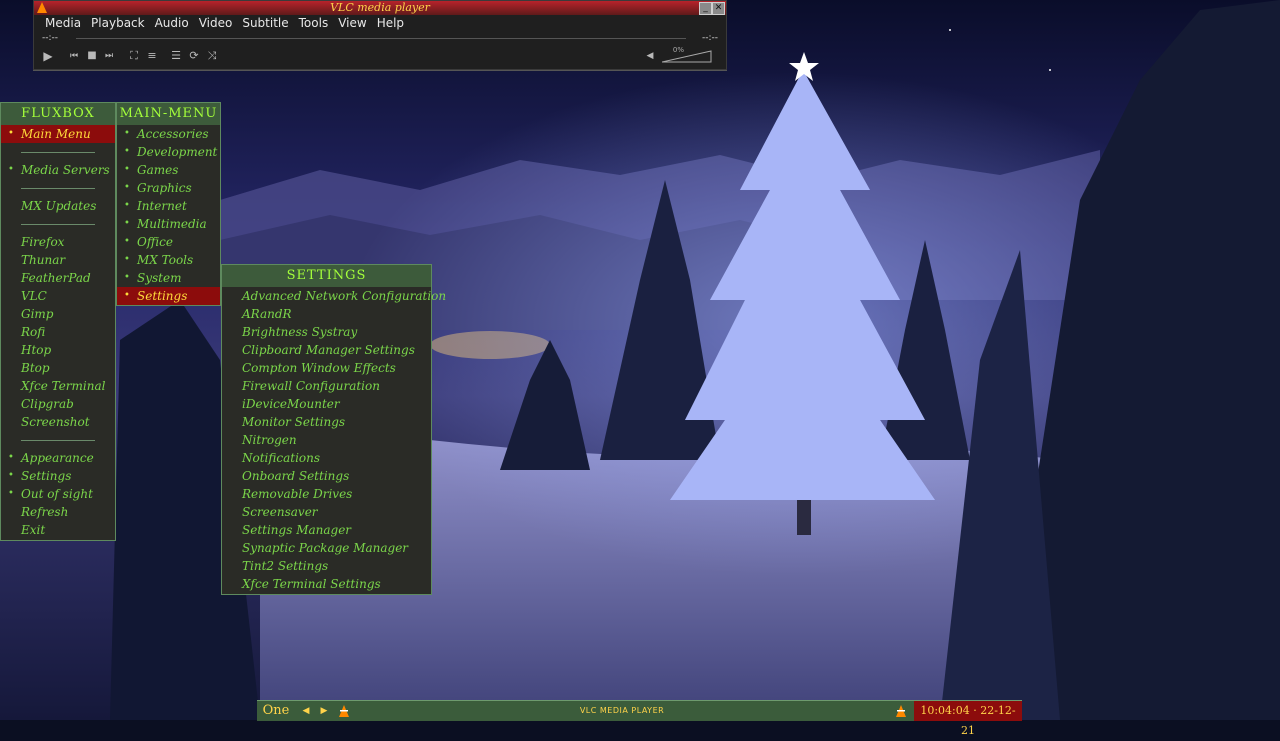  Describe the element at coordinates (33, 530) in the screenshot. I see `menu-item-label: Exit` at that location.